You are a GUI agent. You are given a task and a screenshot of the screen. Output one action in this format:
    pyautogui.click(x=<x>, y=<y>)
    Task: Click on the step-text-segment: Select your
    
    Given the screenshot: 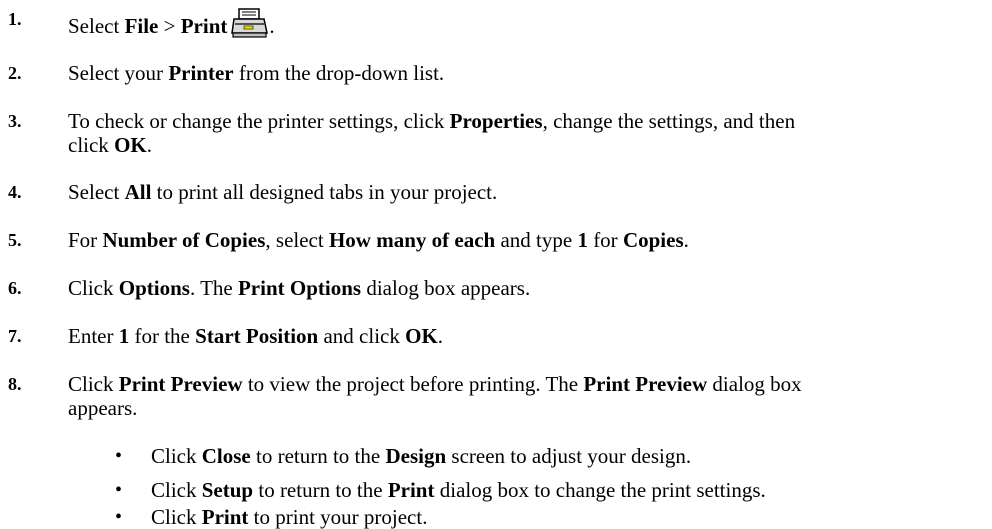 What is the action you would take?
    pyautogui.click(x=118, y=73)
    